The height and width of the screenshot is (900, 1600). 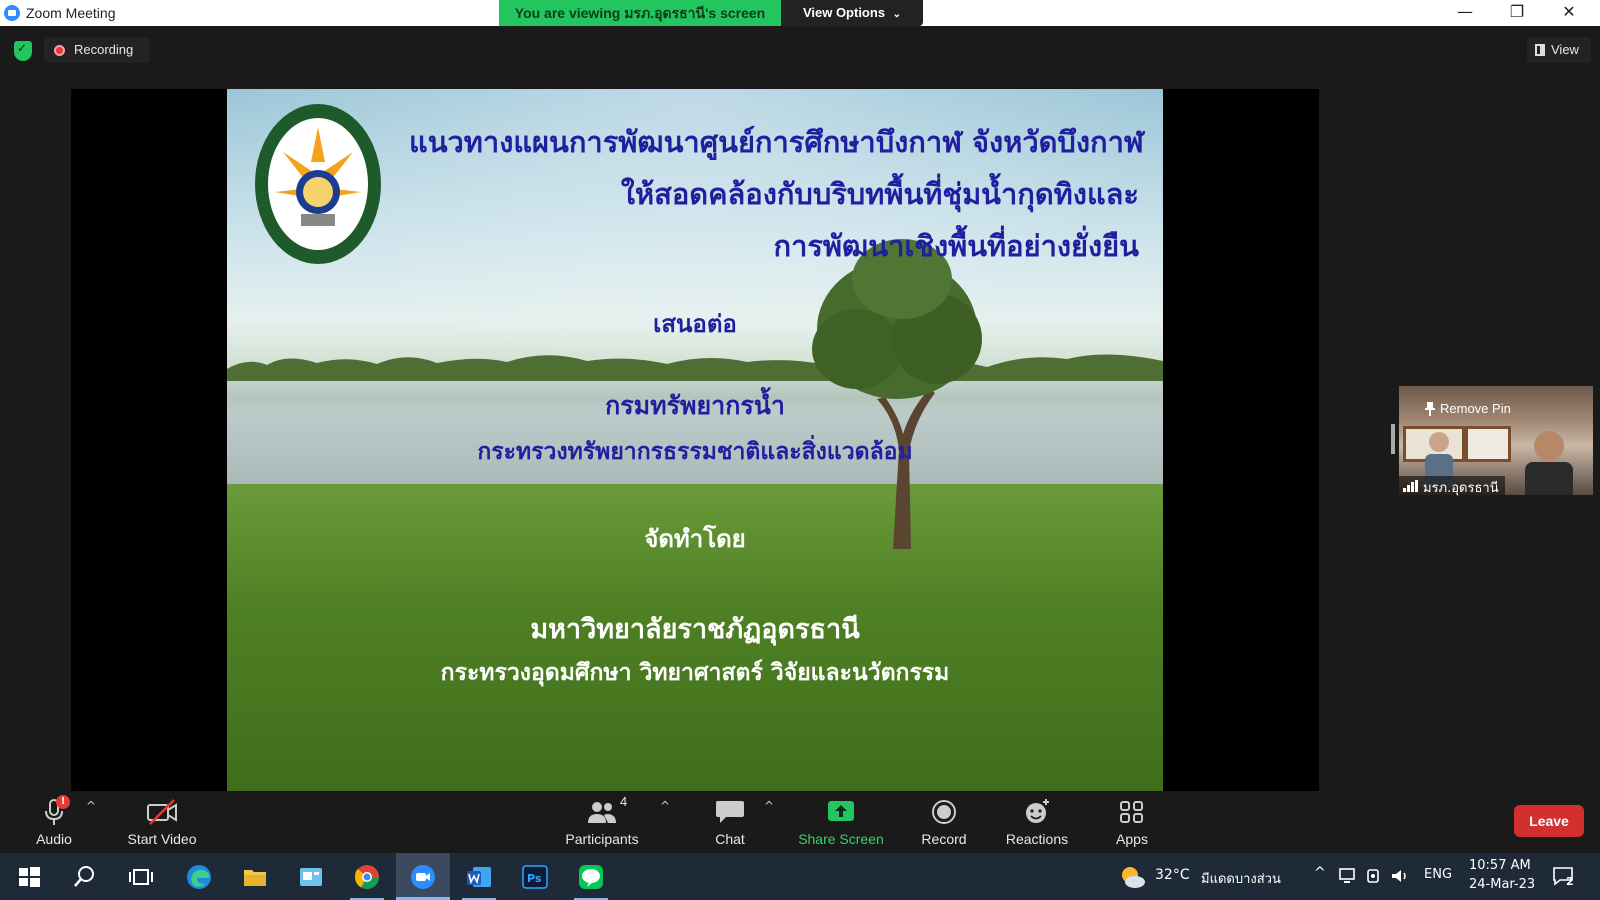 I want to click on encryption-shield-icon, so click(x=23, y=51).